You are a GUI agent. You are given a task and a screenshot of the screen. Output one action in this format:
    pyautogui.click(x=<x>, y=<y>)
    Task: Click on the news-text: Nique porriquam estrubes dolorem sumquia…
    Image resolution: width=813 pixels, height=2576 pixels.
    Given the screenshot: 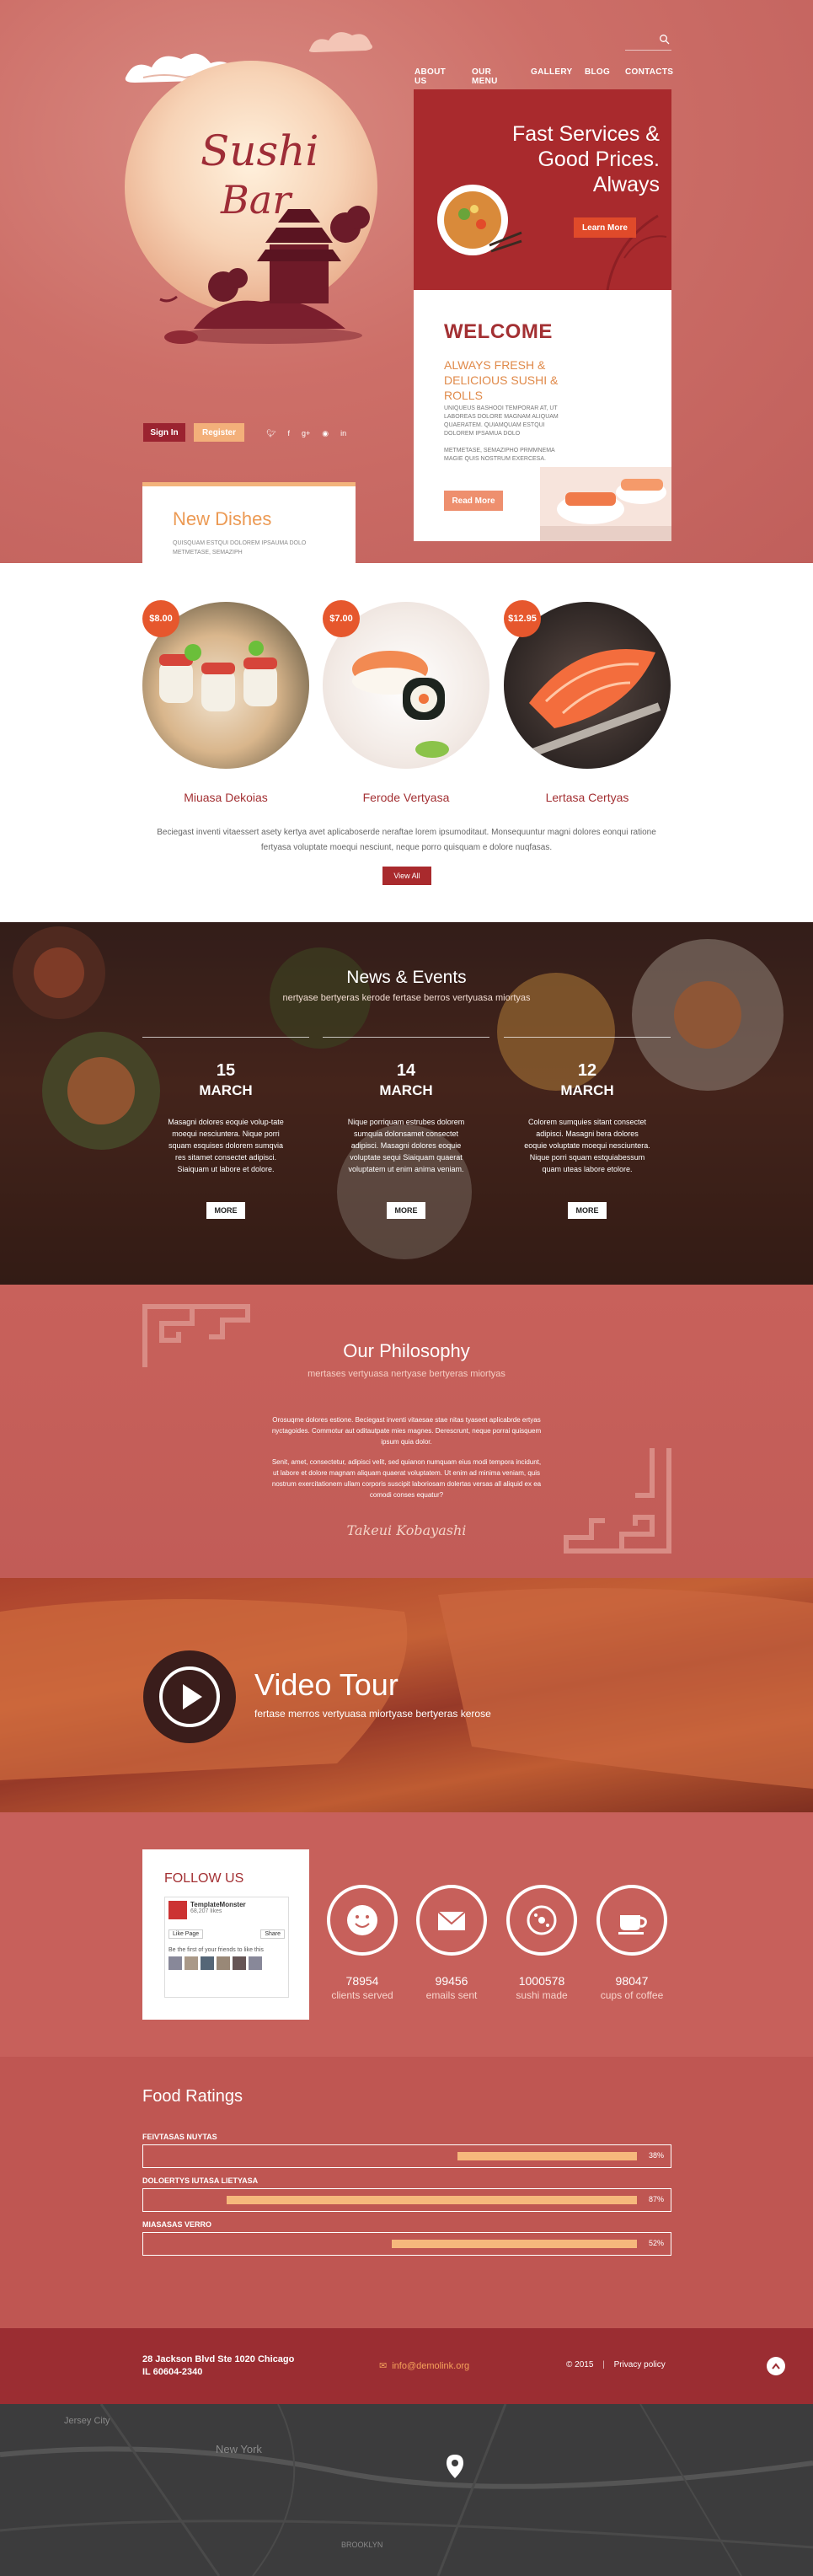 What is the action you would take?
    pyautogui.click(x=406, y=1145)
    